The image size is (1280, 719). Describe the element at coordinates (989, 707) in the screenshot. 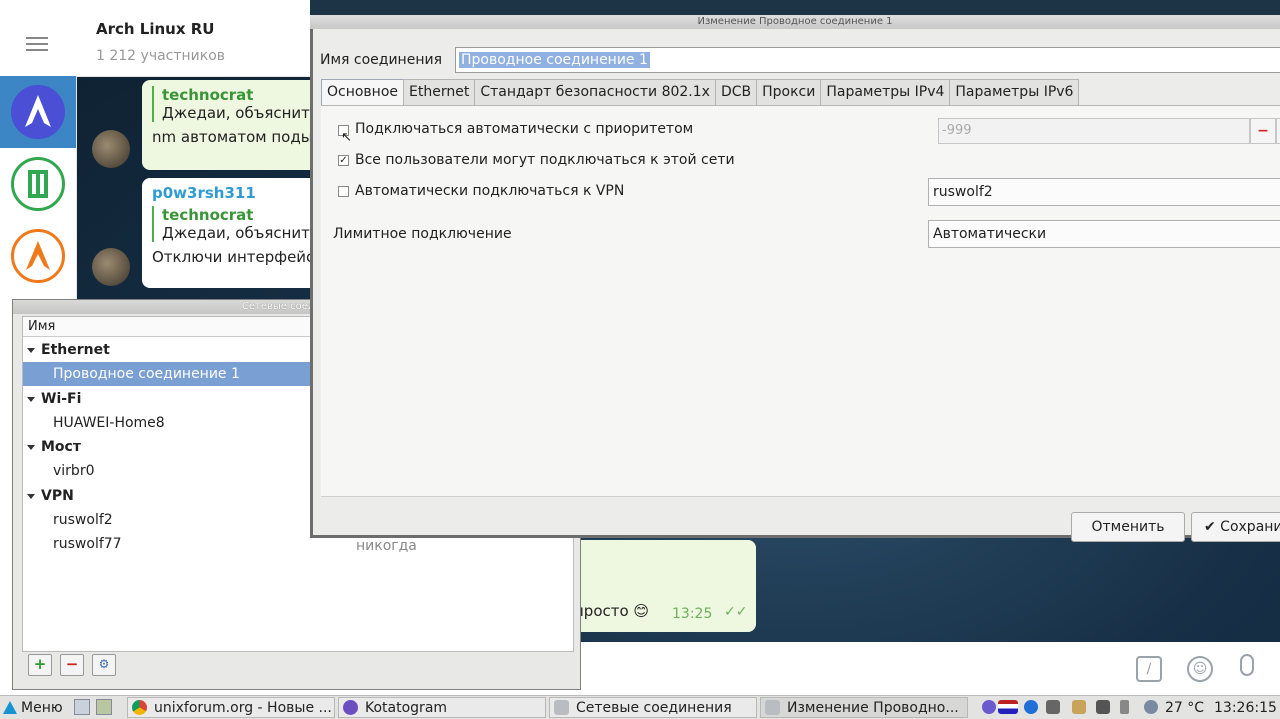

I see `kotatogram-tray-icon` at that location.